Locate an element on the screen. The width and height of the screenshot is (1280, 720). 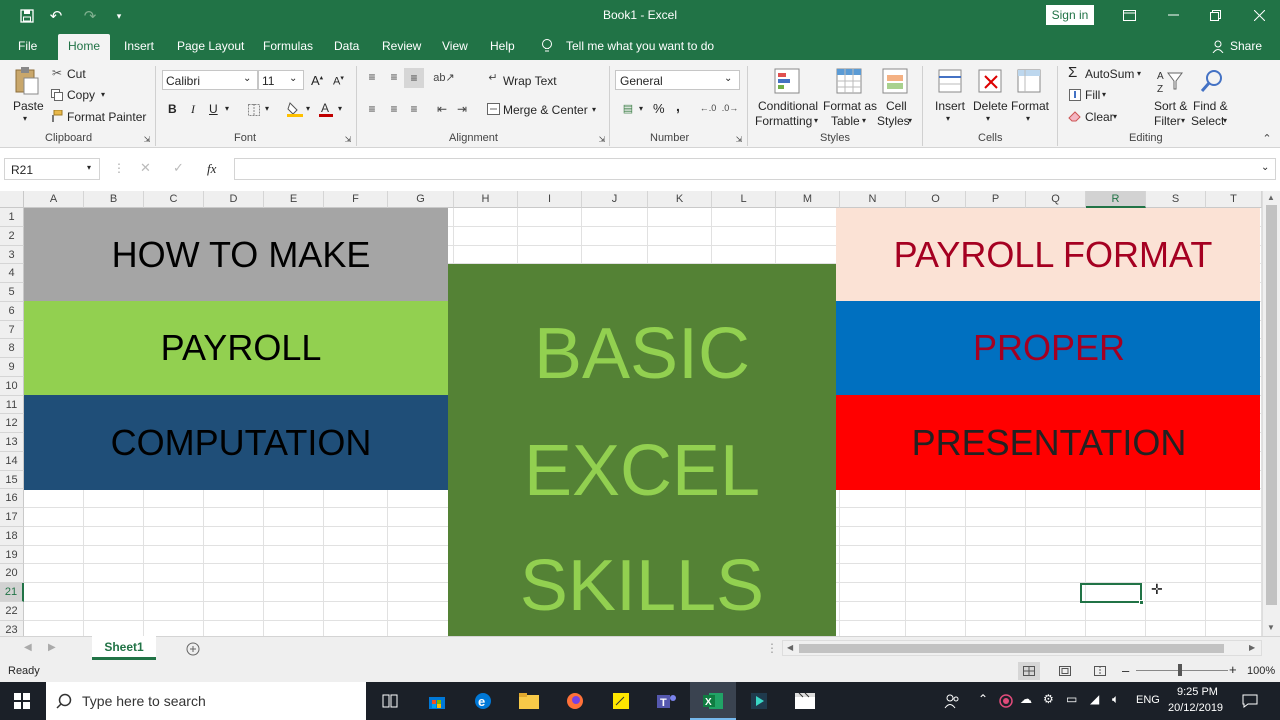
copy-button: Copy is located at coordinates (81, 95).